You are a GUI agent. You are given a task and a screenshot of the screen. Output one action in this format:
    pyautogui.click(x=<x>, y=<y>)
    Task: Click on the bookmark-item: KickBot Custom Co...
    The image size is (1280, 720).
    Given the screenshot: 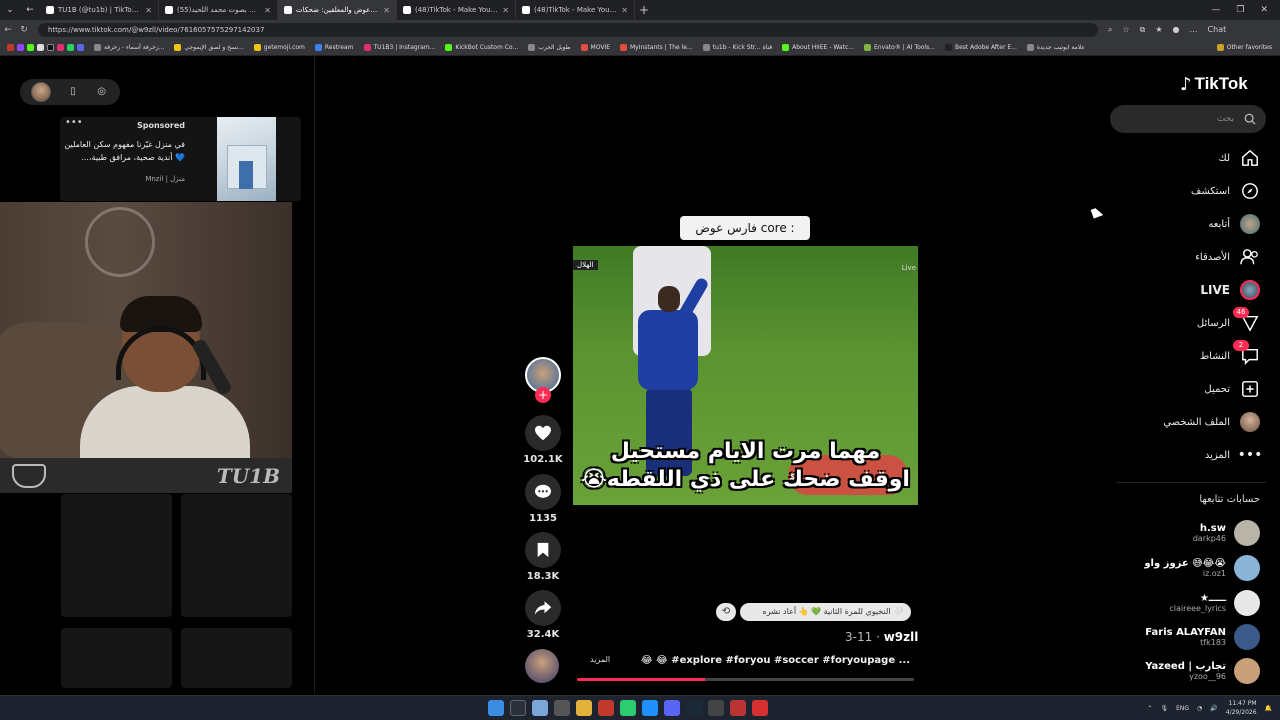 What is the action you would take?
    pyautogui.click(x=481, y=47)
    